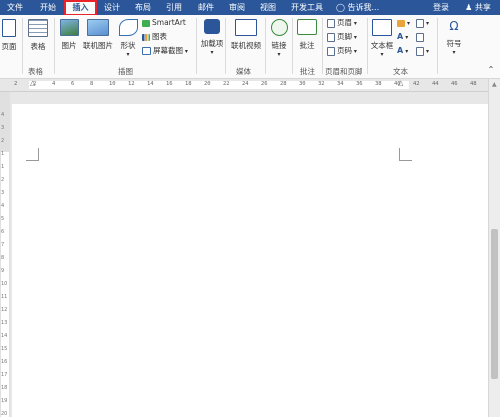  I want to click on tab-references: 引用, so click(174, 7).